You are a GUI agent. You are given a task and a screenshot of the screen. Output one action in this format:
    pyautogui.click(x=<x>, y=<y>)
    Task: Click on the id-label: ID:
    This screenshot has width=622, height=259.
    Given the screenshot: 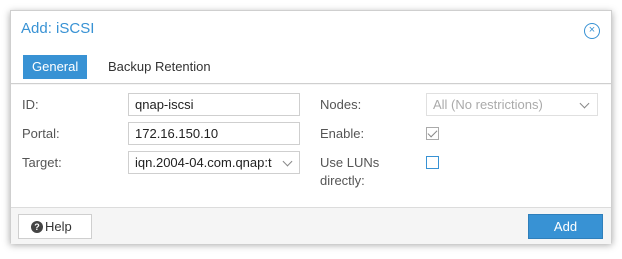 What is the action you would take?
    pyautogui.click(x=30, y=104)
    